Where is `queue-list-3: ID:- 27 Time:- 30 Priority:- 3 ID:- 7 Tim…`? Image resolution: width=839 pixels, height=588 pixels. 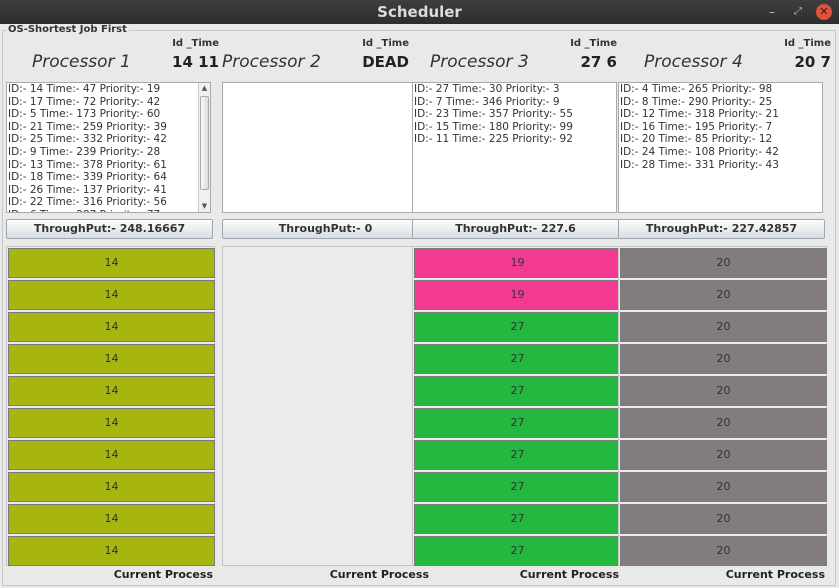 queue-list-3: ID:- 27 Time:- 30 Priority:- 3 ID:- 7 Tim… is located at coordinates (514, 147).